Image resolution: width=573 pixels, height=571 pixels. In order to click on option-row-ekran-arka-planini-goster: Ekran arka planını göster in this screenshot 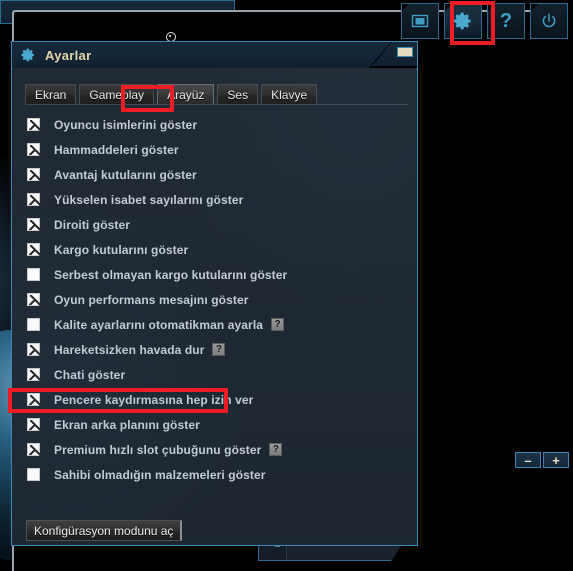, I will do `click(214, 424)`.